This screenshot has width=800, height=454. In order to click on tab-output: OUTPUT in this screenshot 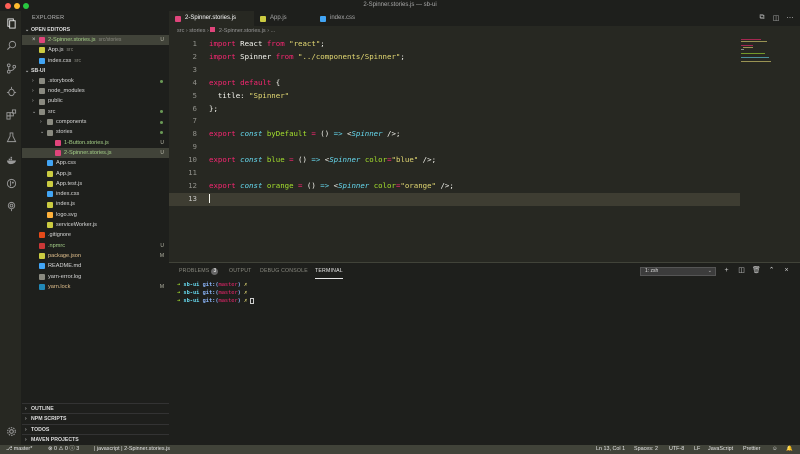, I will do `click(240, 271)`.